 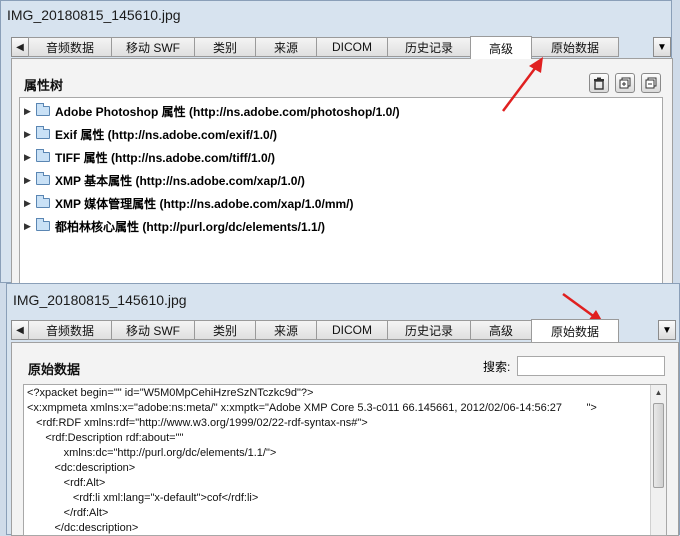 What do you see at coordinates (54, 369) in the screenshot?
I see `section-title-raw-data: 原始数据` at bounding box center [54, 369].